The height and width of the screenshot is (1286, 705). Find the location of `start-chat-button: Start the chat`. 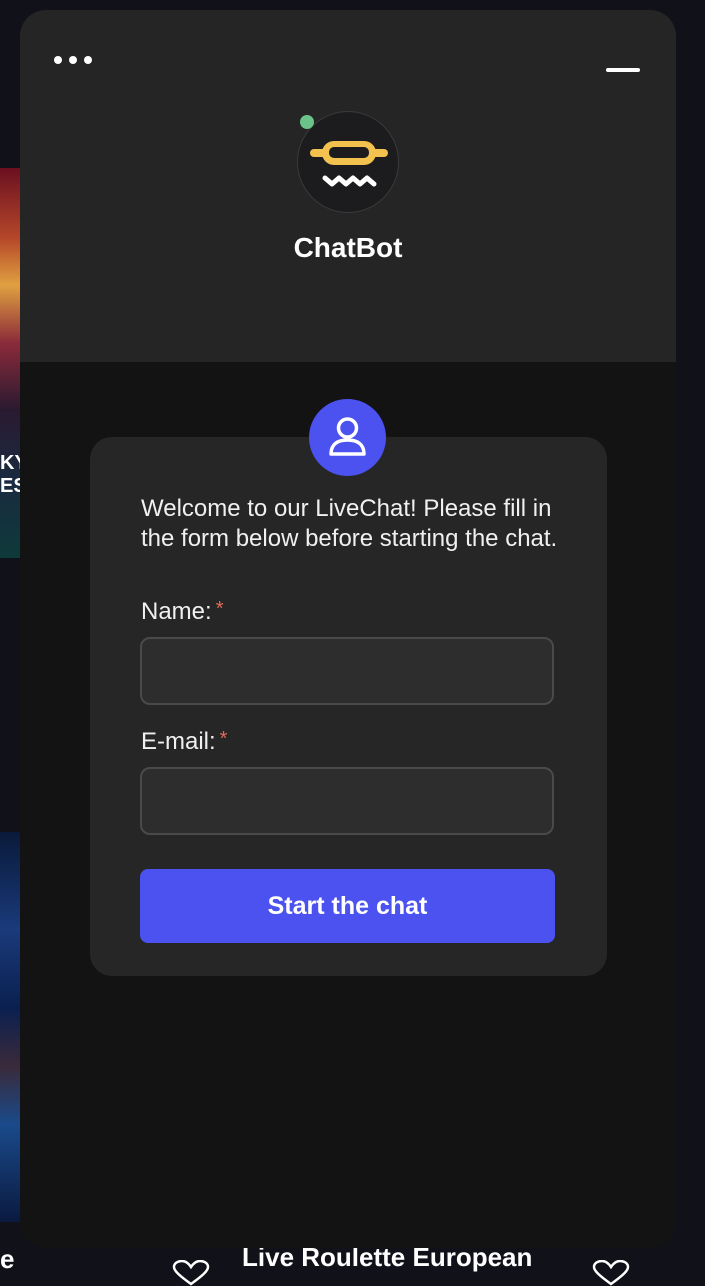

start-chat-button: Start the chat is located at coordinates (347, 906).